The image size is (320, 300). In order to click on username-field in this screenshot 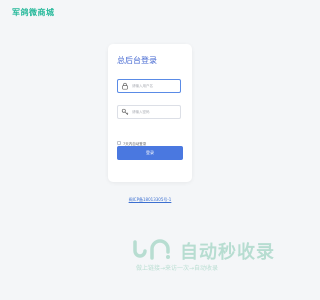, I will do `click(149, 86)`.